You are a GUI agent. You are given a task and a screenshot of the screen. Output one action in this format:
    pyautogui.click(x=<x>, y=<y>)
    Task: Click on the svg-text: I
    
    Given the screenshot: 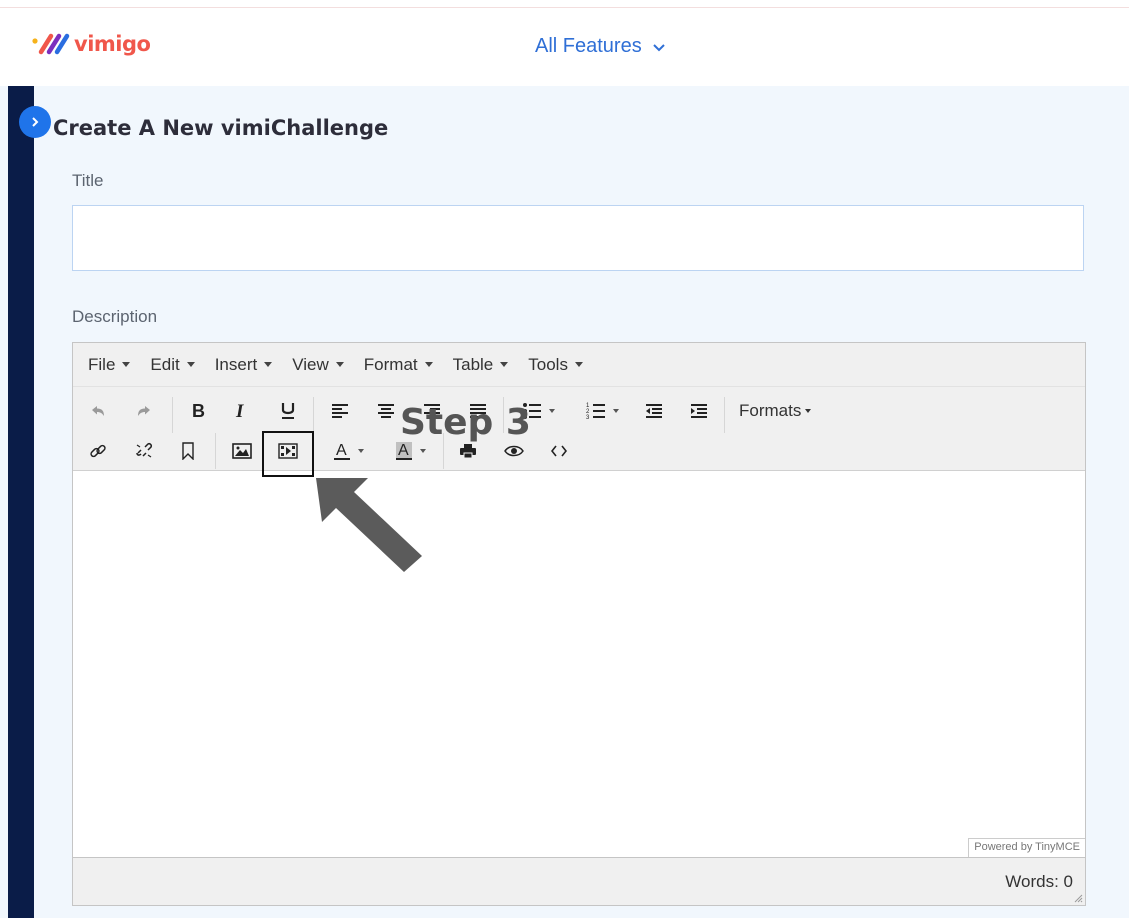 What is the action you would take?
    pyautogui.click(x=239, y=411)
    